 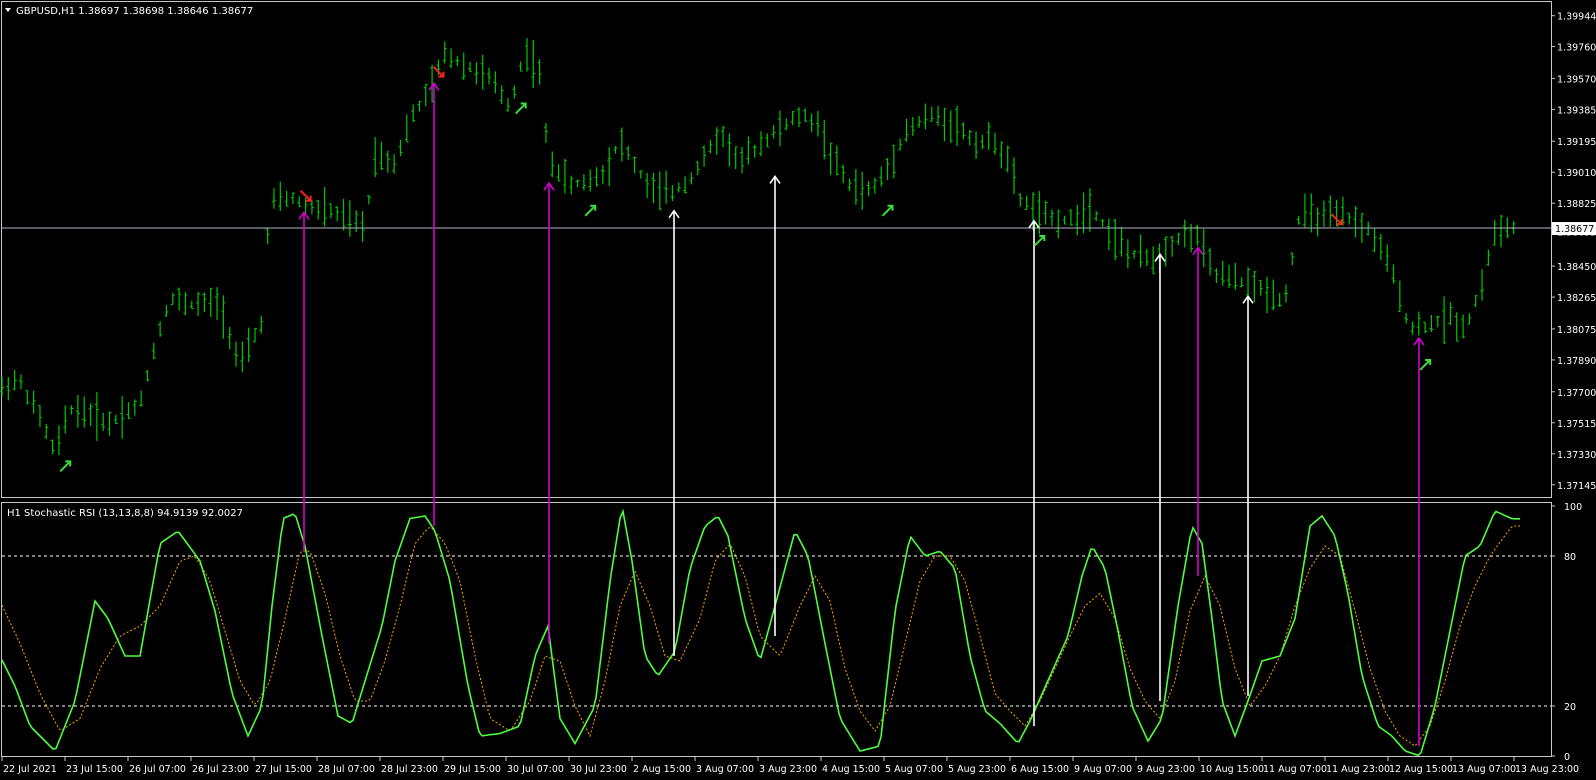 I want to click on price-tick-label: 1.39760, so click(x=1576, y=48).